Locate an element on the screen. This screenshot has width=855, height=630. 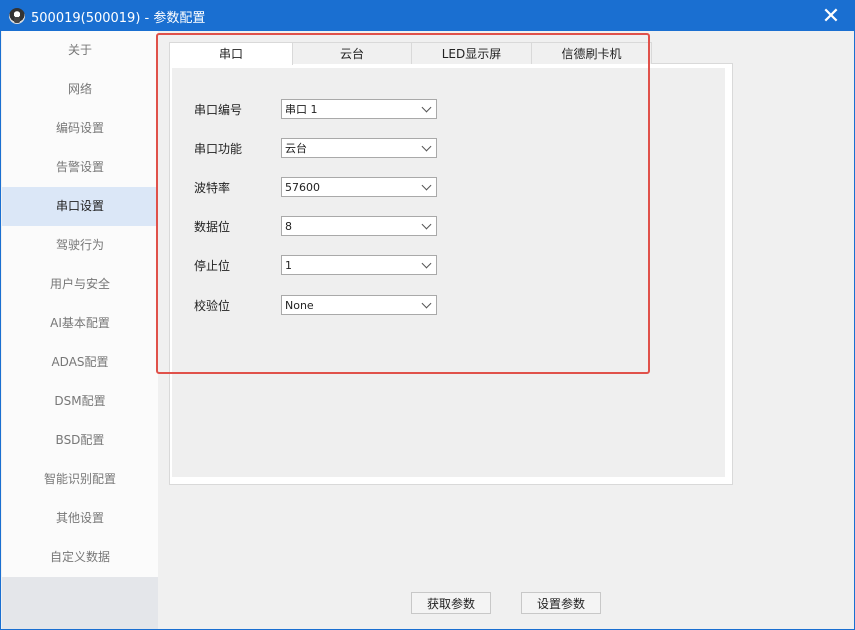
tab-serial: 串口 is located at coordinates (231, 53).